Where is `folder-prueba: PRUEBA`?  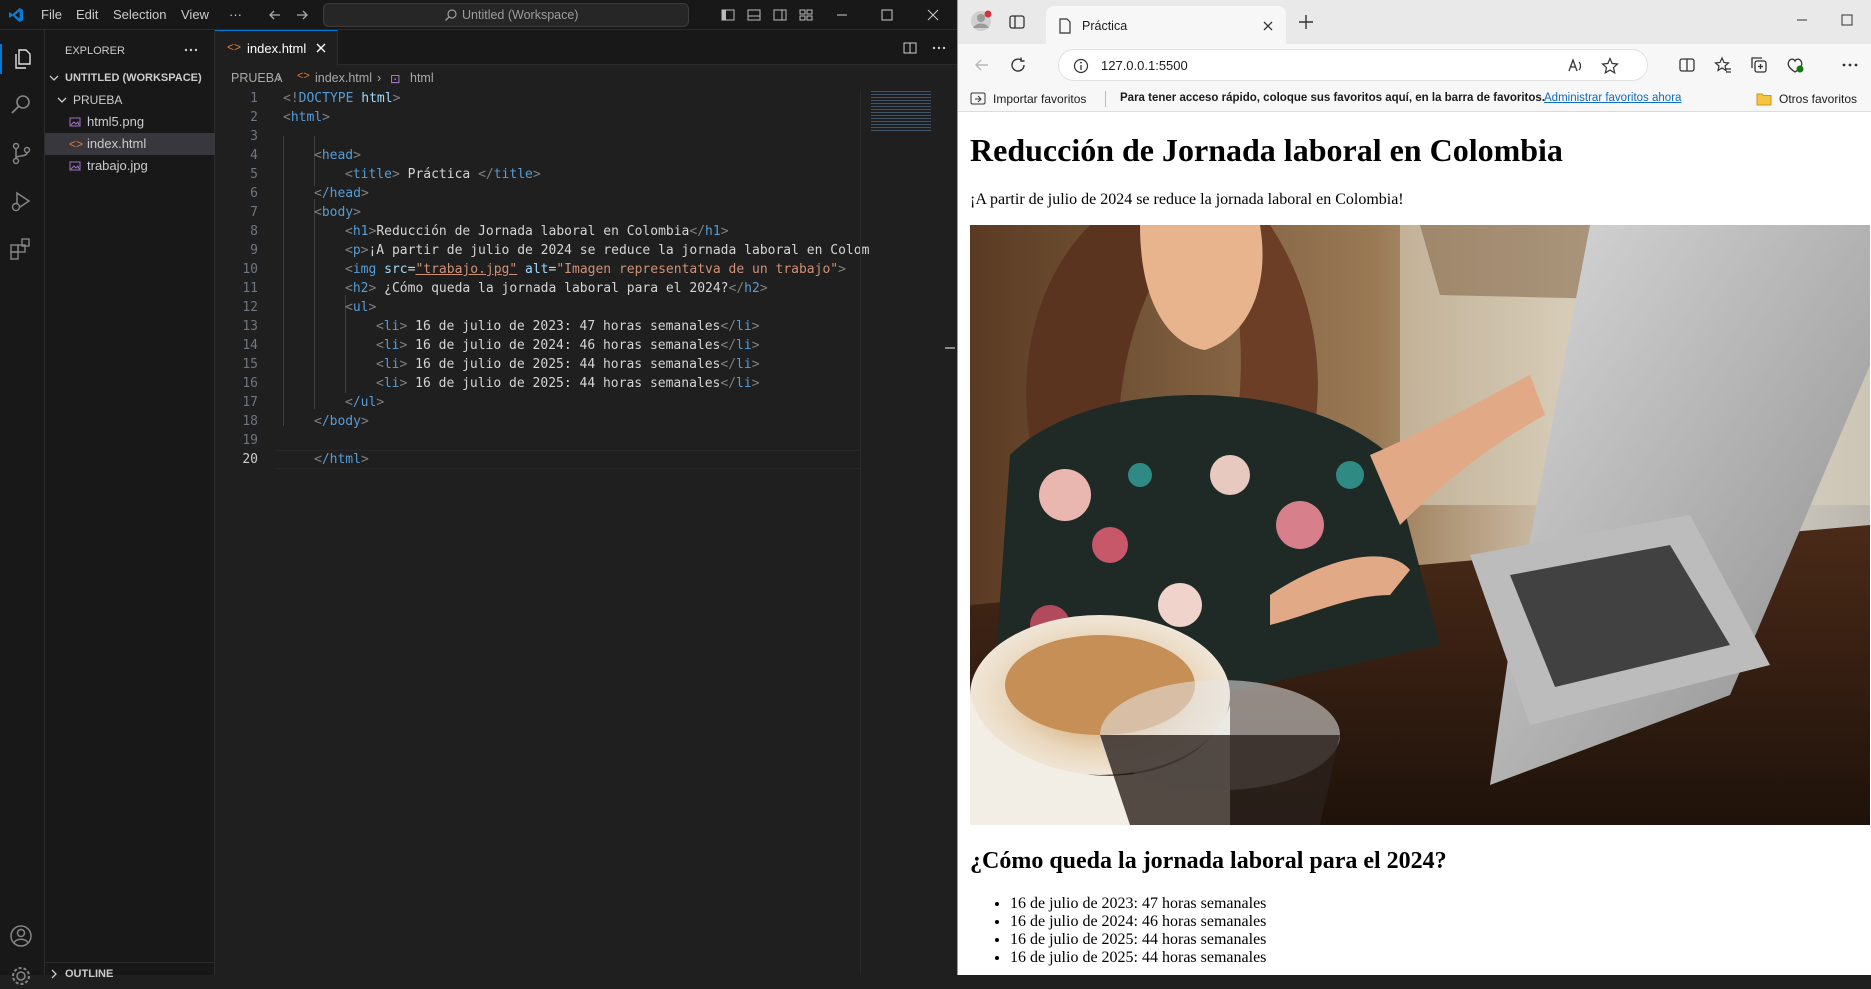 folder-prueba: PRUEBA is located at coordinates (130, 100).